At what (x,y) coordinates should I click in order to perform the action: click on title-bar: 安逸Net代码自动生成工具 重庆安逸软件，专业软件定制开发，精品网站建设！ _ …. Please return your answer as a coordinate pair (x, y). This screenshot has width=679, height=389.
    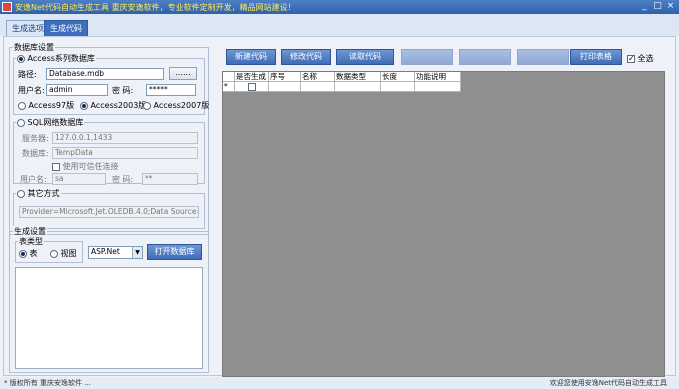
    Looking at the image, I should click on (339, 7).